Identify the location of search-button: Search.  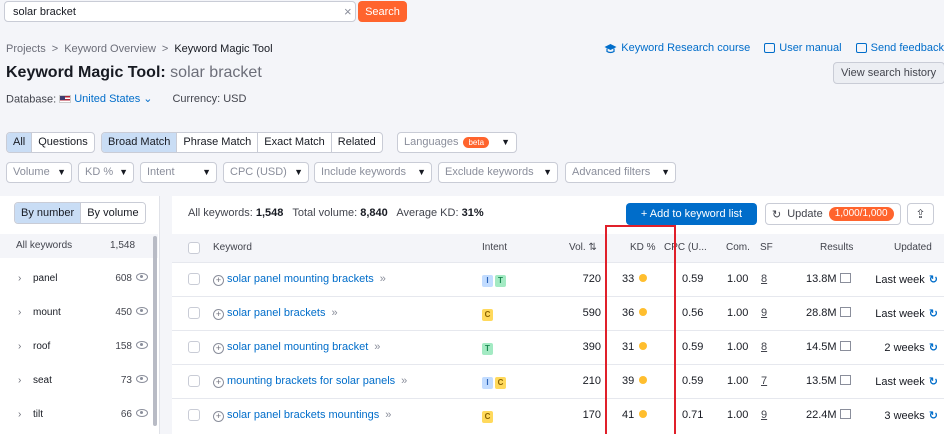
(382, 11).